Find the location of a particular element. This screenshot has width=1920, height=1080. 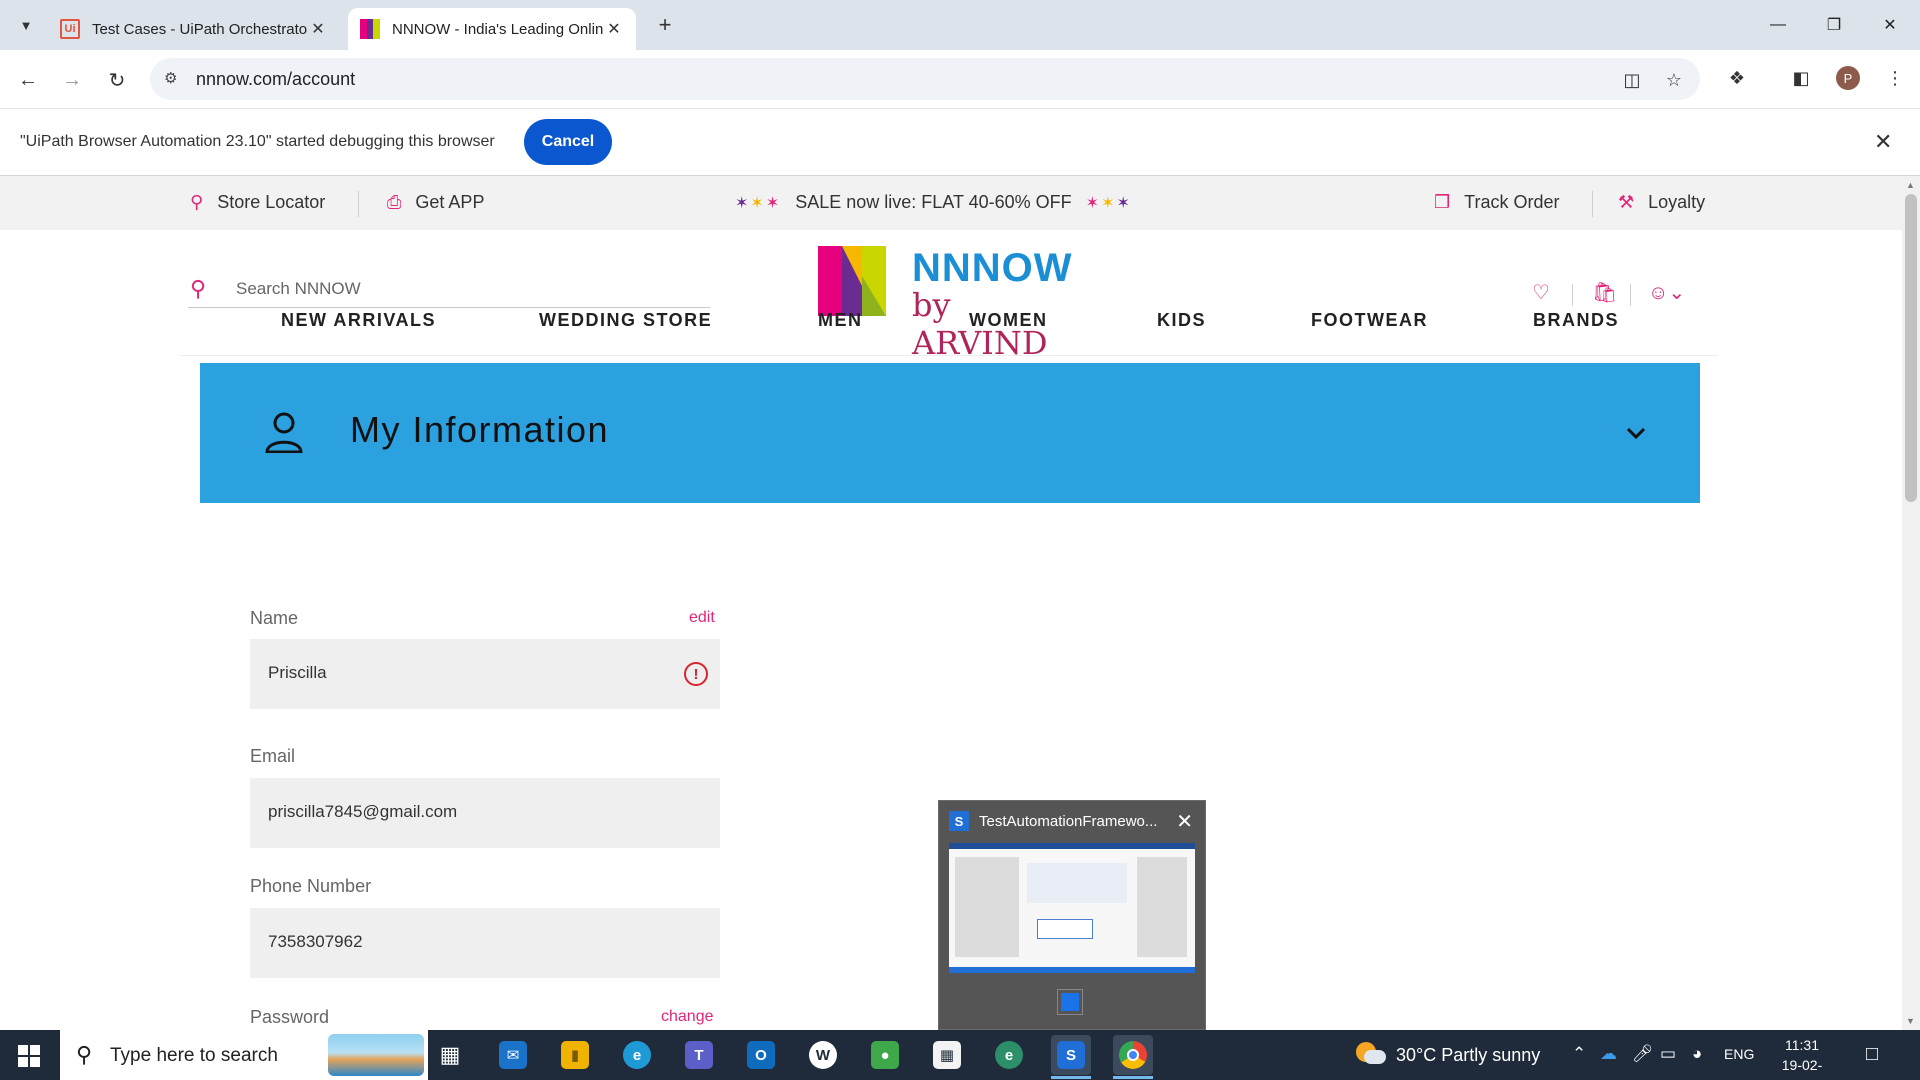

phone-field: 7358307962 is located at coordinates (485, 943).